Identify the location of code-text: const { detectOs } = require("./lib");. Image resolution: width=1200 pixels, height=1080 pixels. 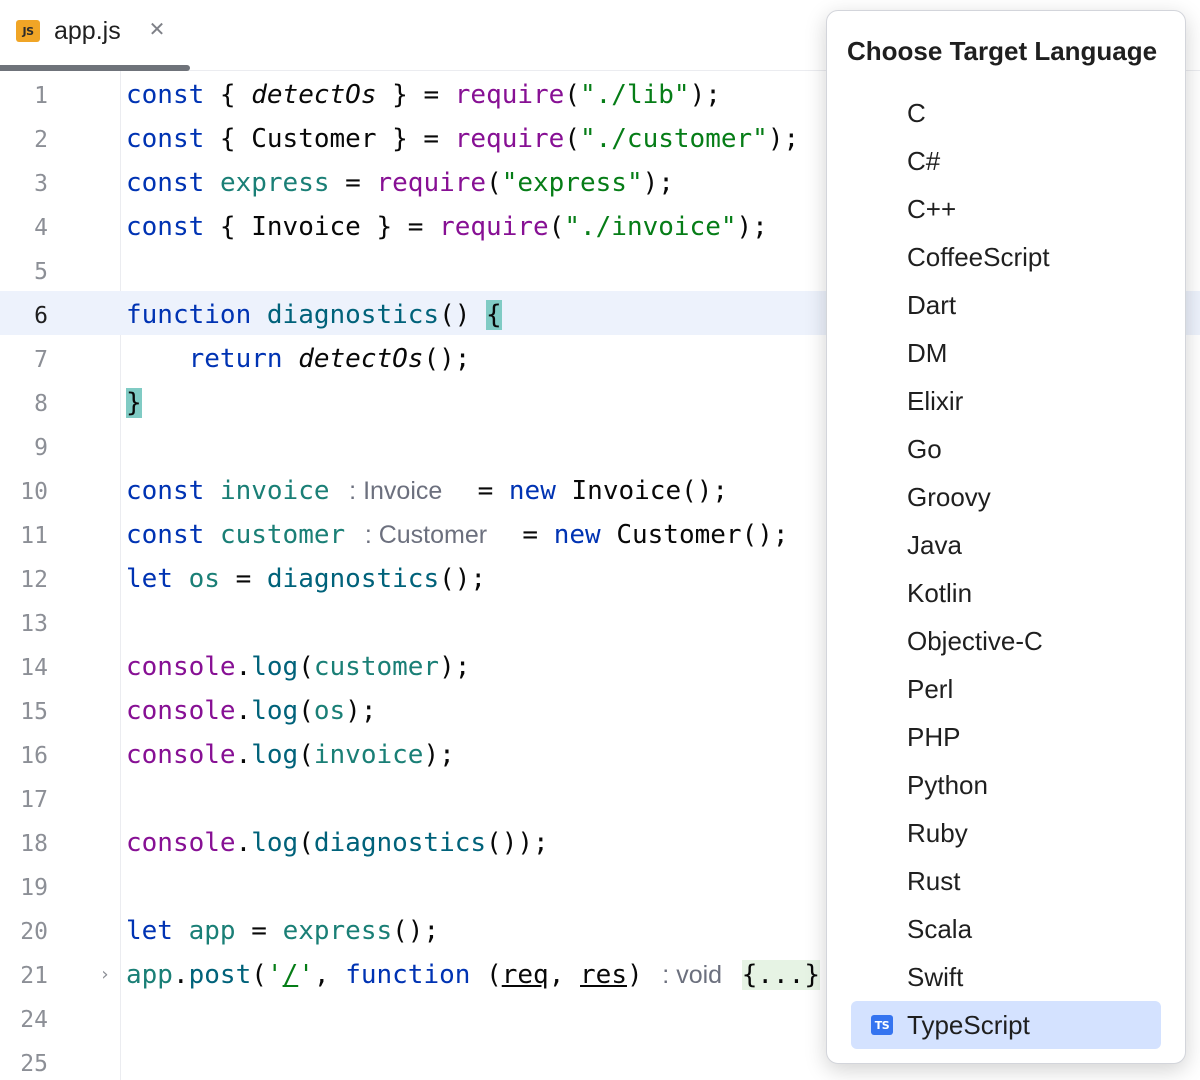
(423, 93).